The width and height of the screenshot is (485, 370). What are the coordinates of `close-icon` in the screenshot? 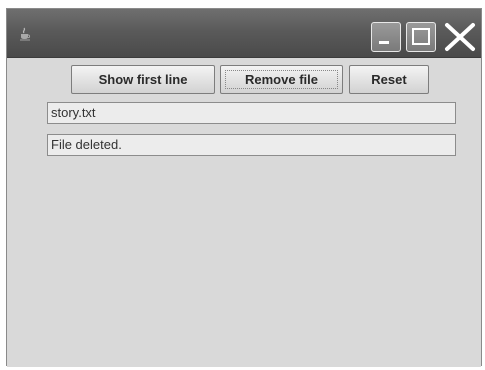 It's located at (460, 37).